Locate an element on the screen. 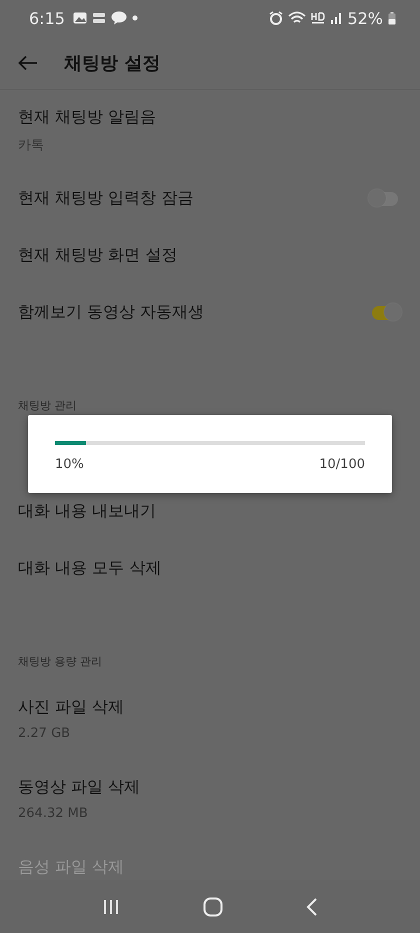  battery-percent: 52% is located at coordinates (365, 18).